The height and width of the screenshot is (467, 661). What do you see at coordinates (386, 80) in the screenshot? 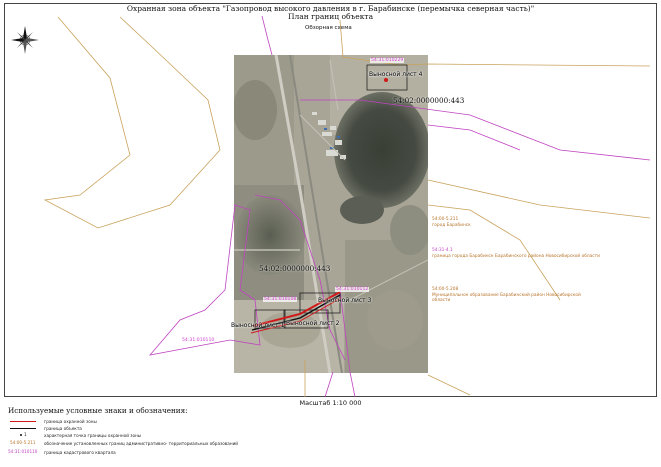
I see `point-marker` at bounding box center [386, 80].